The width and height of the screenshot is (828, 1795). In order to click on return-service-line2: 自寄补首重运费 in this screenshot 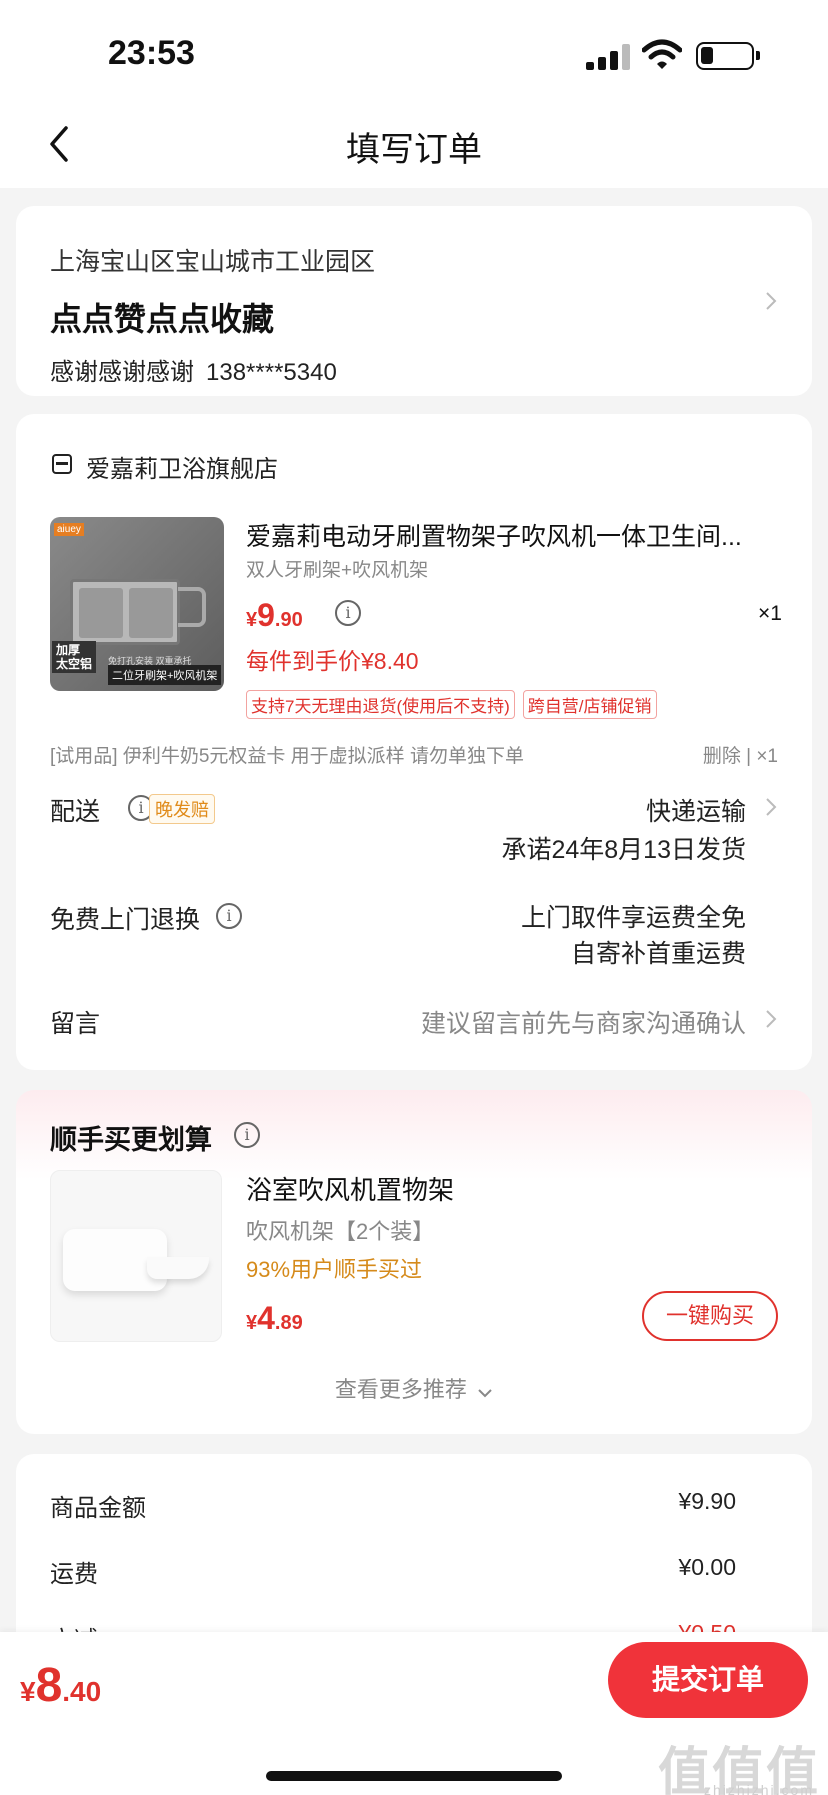, I will do `click(658, 954)`.